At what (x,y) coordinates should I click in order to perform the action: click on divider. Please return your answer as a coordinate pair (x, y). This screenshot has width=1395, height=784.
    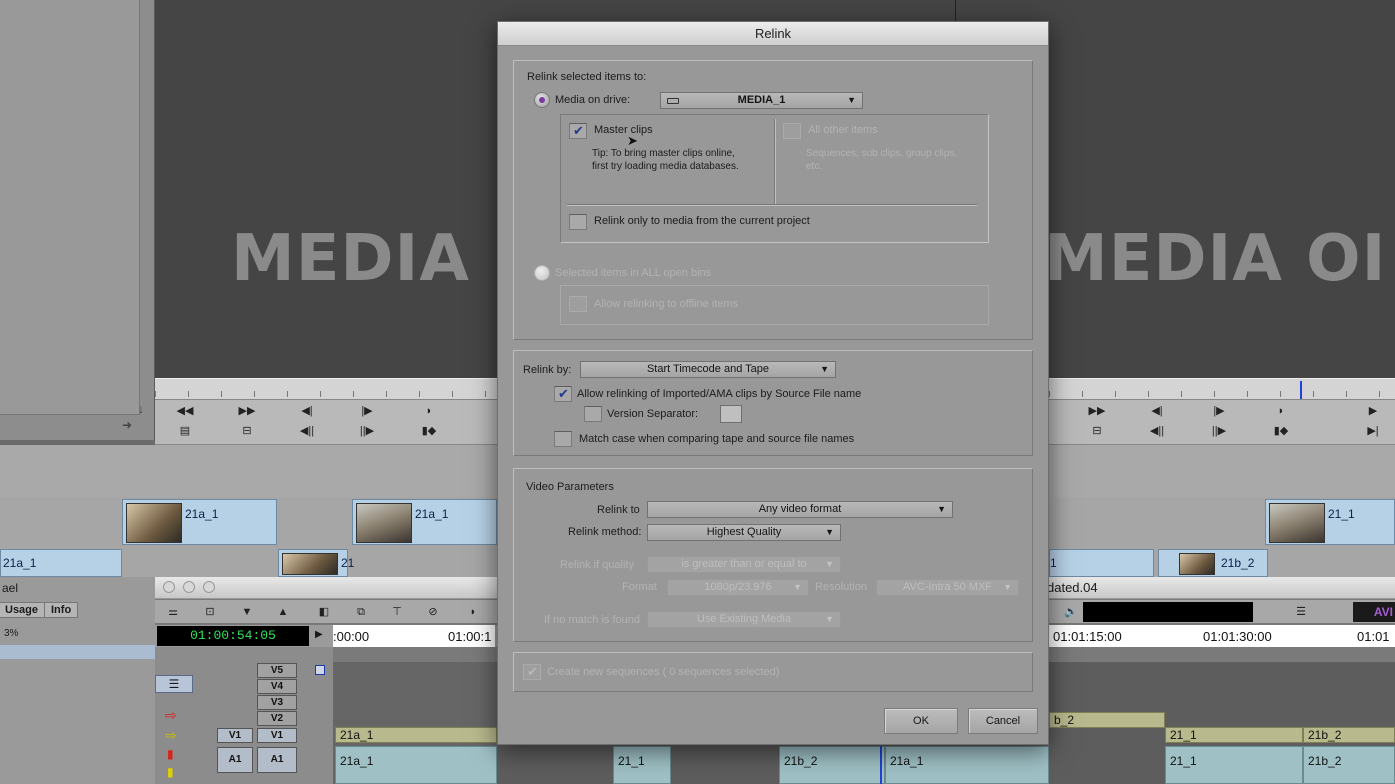
    Looking at the image, I should click on (772, 204).